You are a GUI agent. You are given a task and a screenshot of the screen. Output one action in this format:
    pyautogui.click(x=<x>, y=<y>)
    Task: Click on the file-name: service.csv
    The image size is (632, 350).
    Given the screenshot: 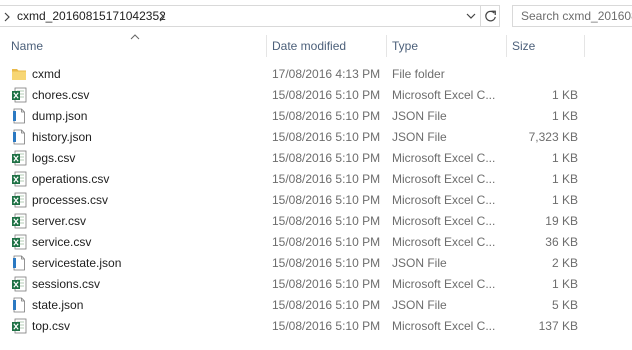 What is the action you would take?
    pyautogui.click(x=62, y=242)
    